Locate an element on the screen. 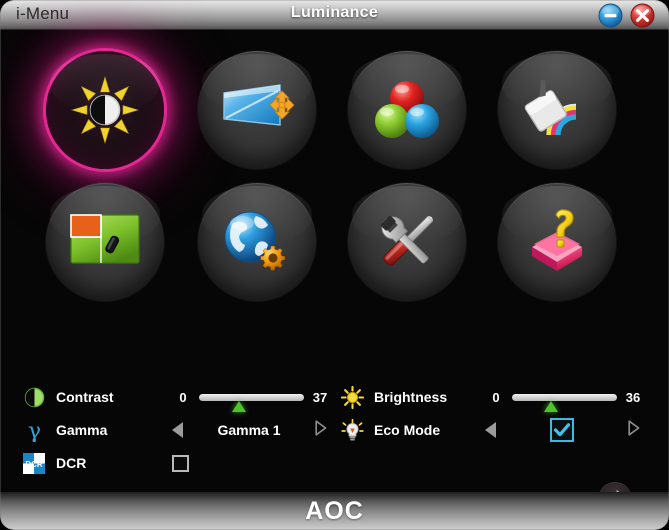  title-bar: i-Menu Luminance is located at coordinates (334, 15).